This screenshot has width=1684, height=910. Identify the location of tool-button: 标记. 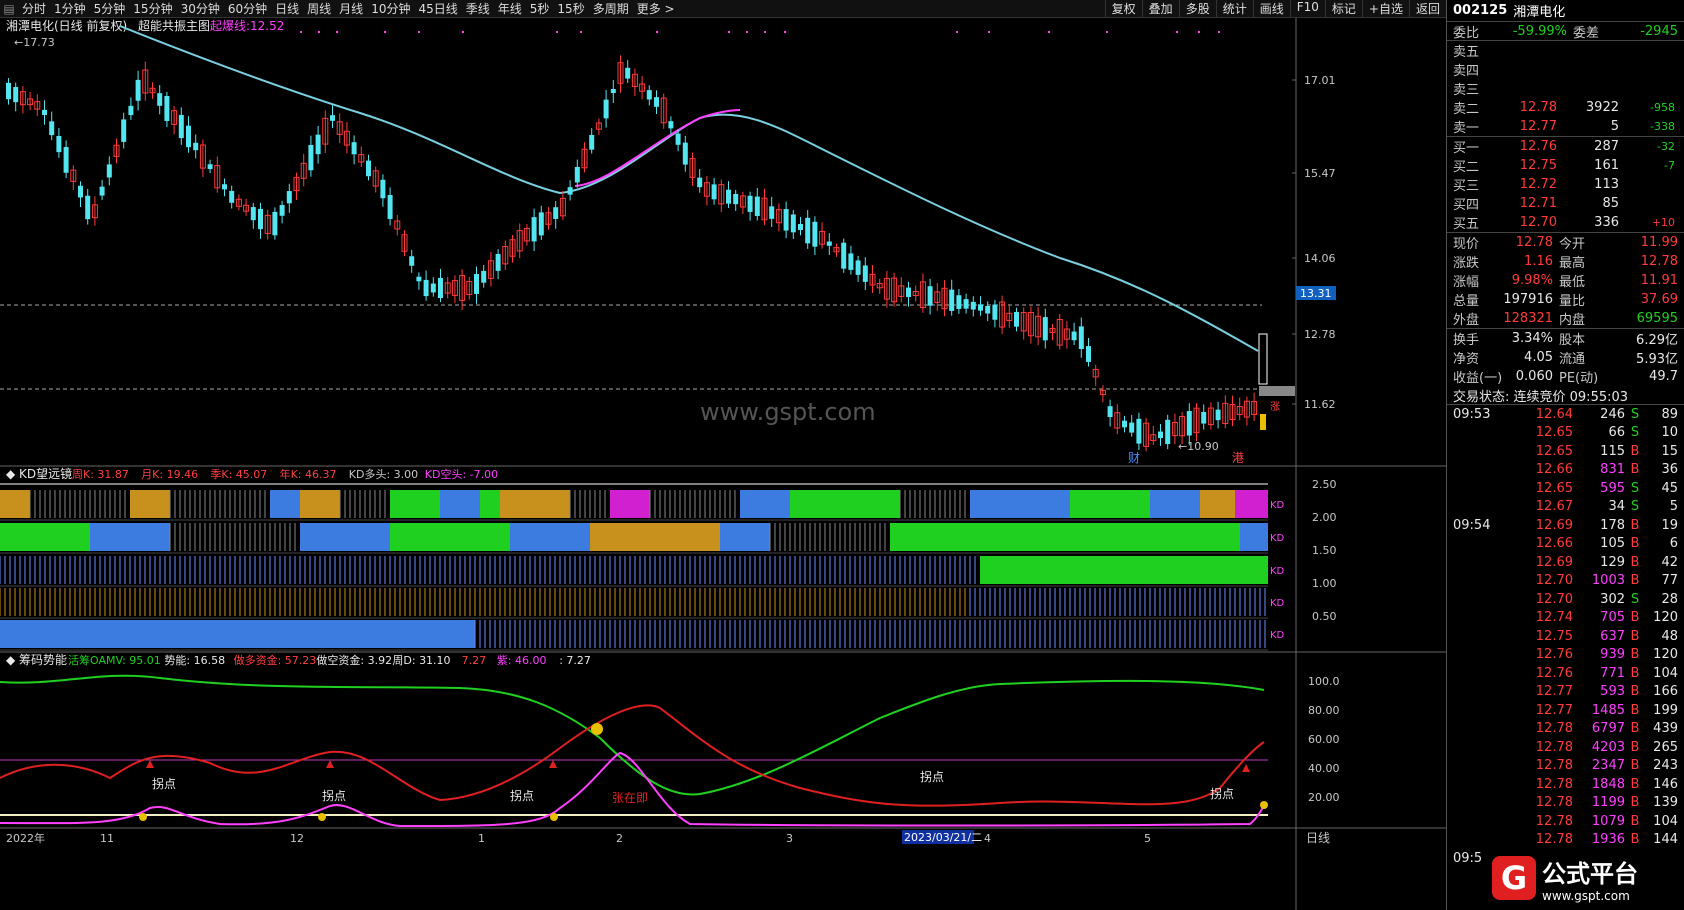
(1343, 8).